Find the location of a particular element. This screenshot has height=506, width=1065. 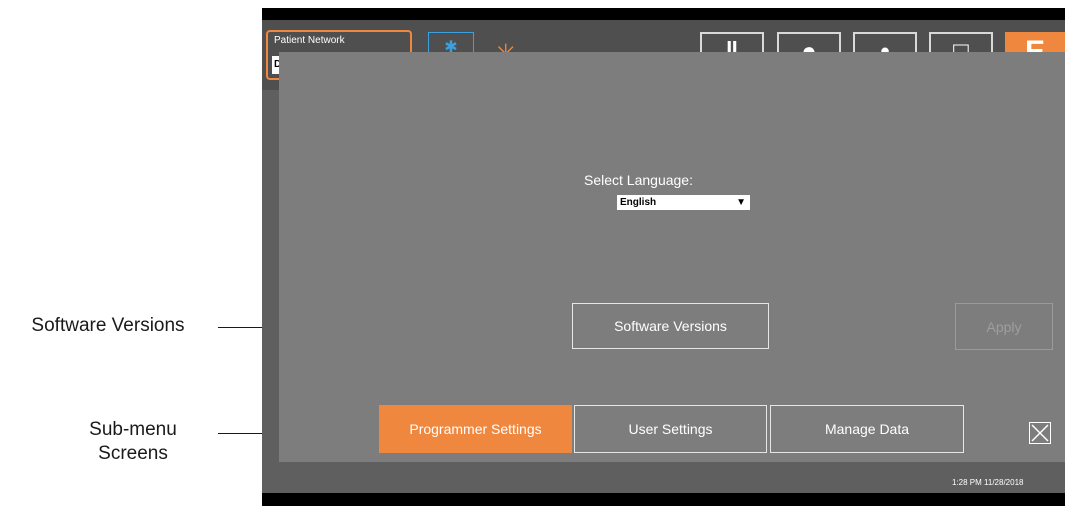

tab-label: User Settings is located at coordinates (670, 429).